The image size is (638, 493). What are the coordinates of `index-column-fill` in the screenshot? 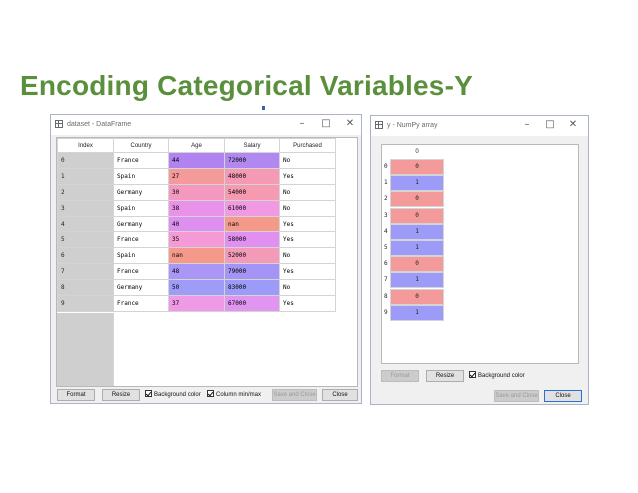 It's located at (85, 349).